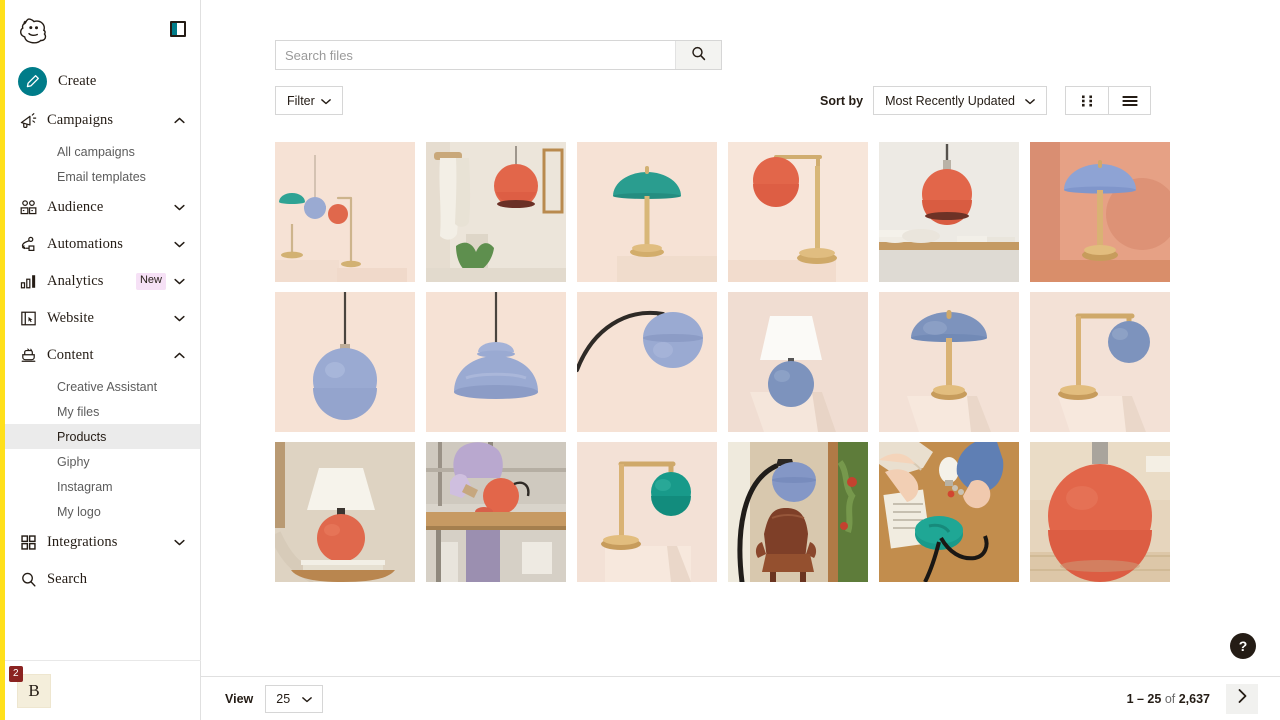 The image size is (1280, 720). I want to click on footer-pagination-bar: View 25 1 – 25 of 2,637, so click(740, 698).